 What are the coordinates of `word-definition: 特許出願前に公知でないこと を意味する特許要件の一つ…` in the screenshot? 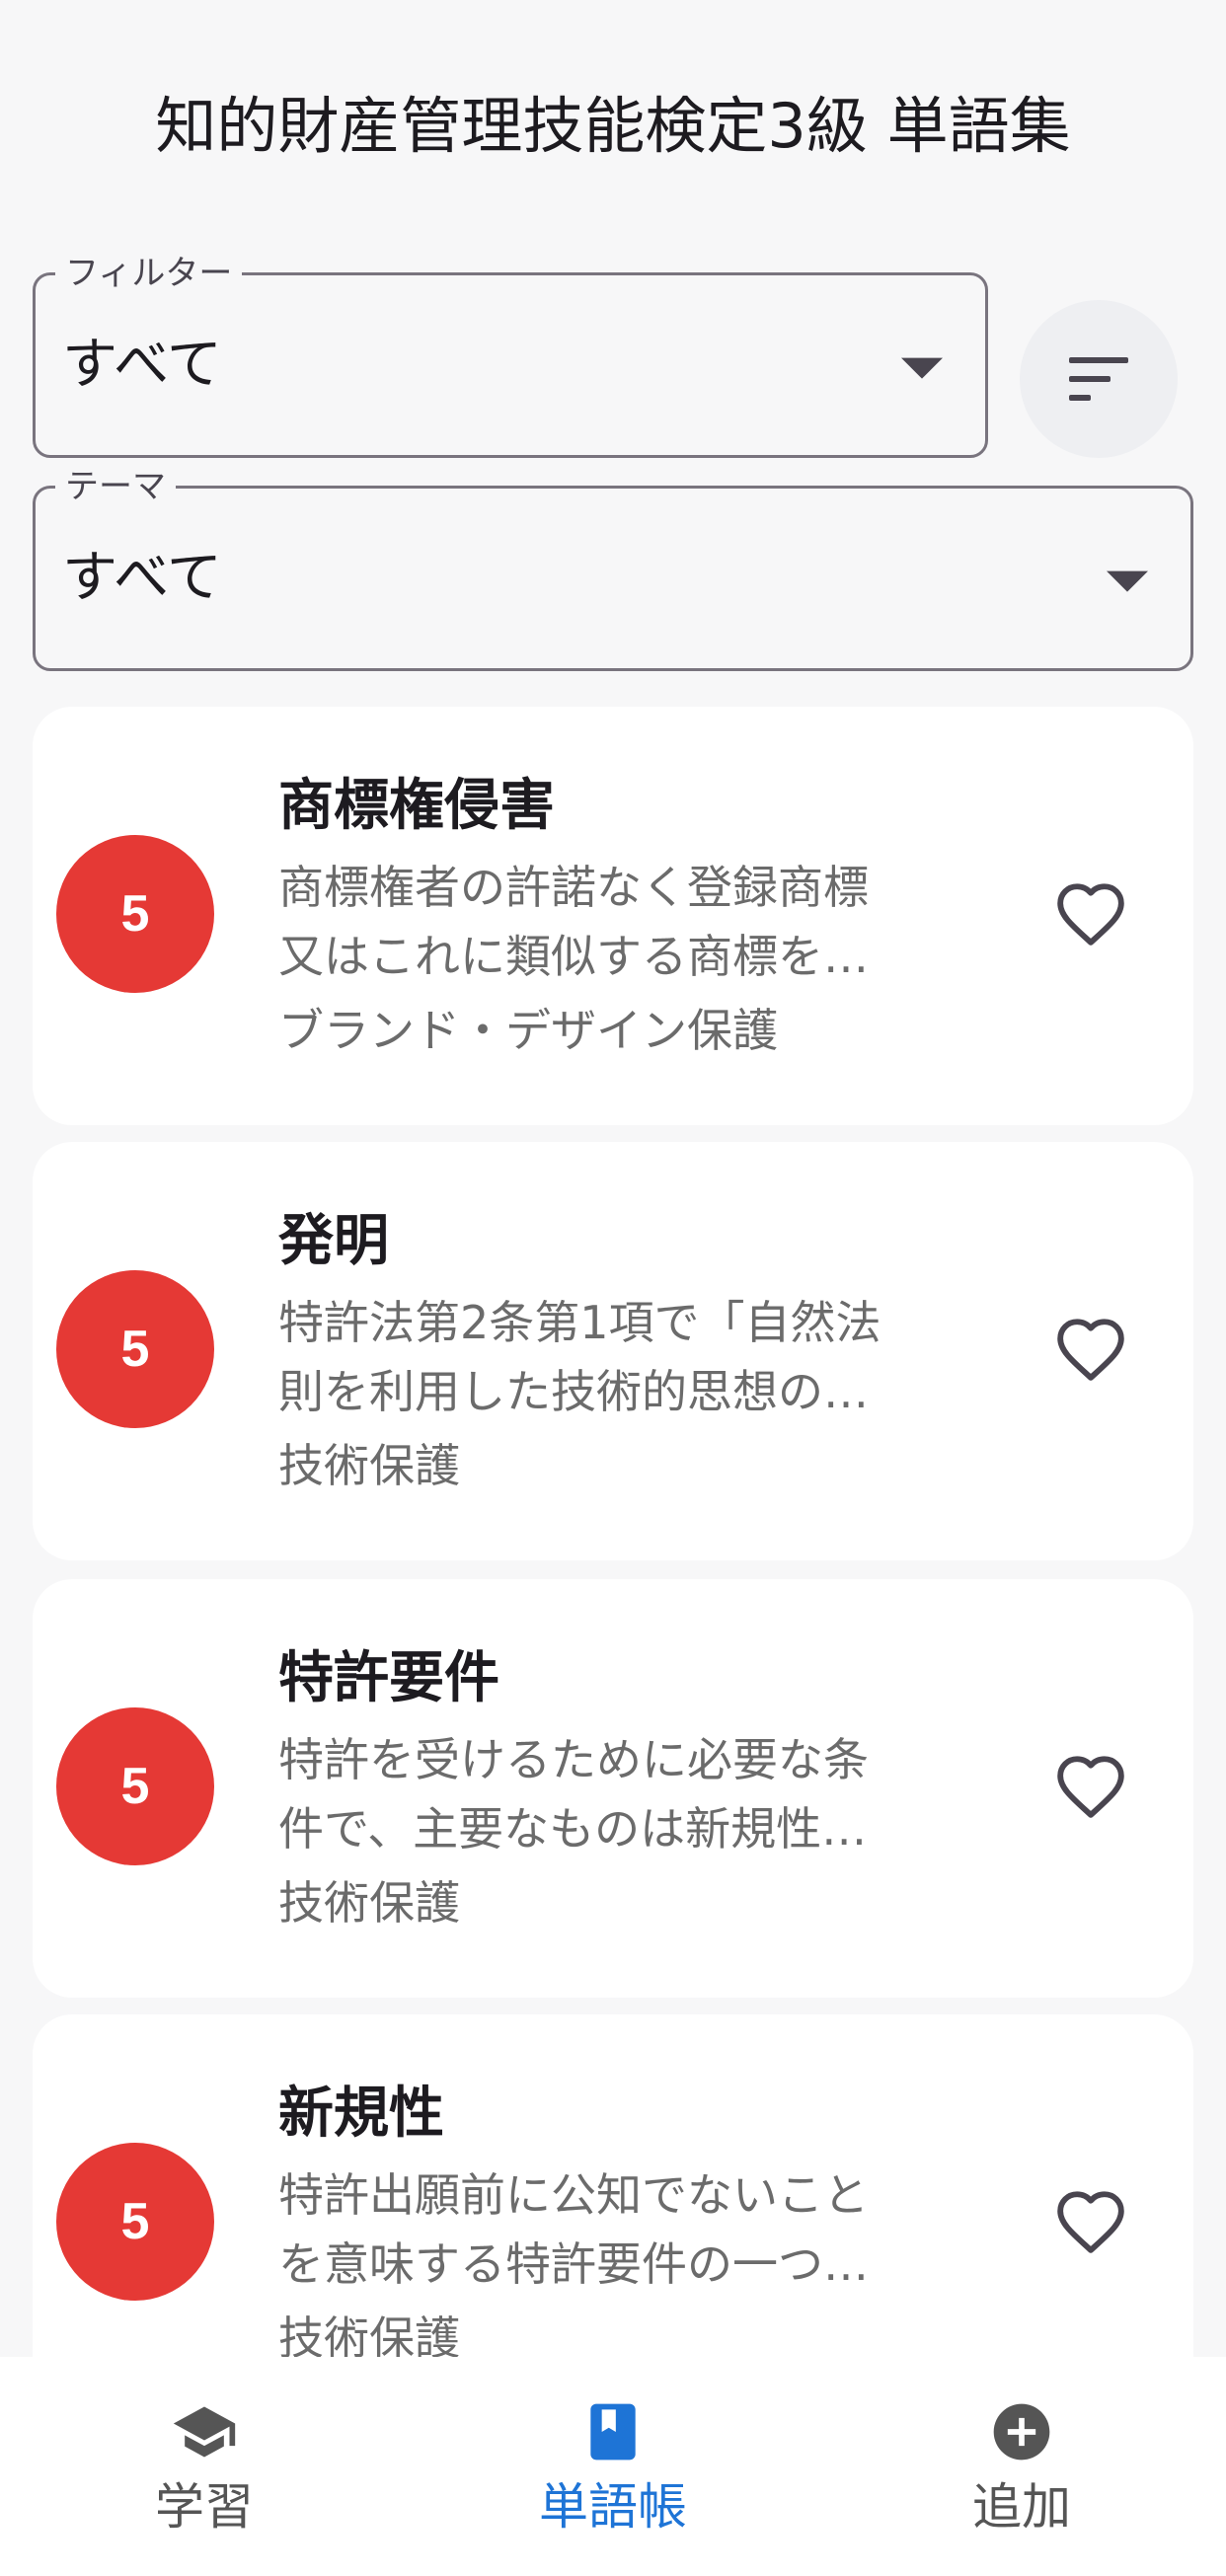 It's located at (614, 2229).